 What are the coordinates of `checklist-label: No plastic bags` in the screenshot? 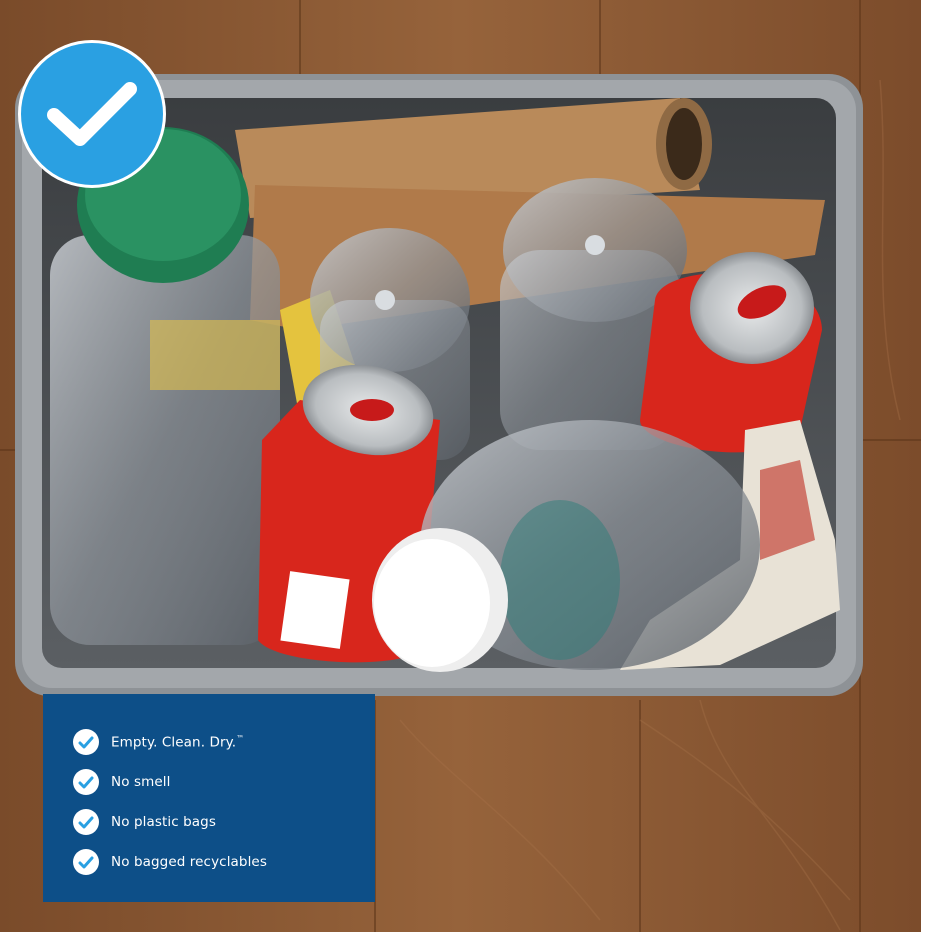 It's located at (163, 822).